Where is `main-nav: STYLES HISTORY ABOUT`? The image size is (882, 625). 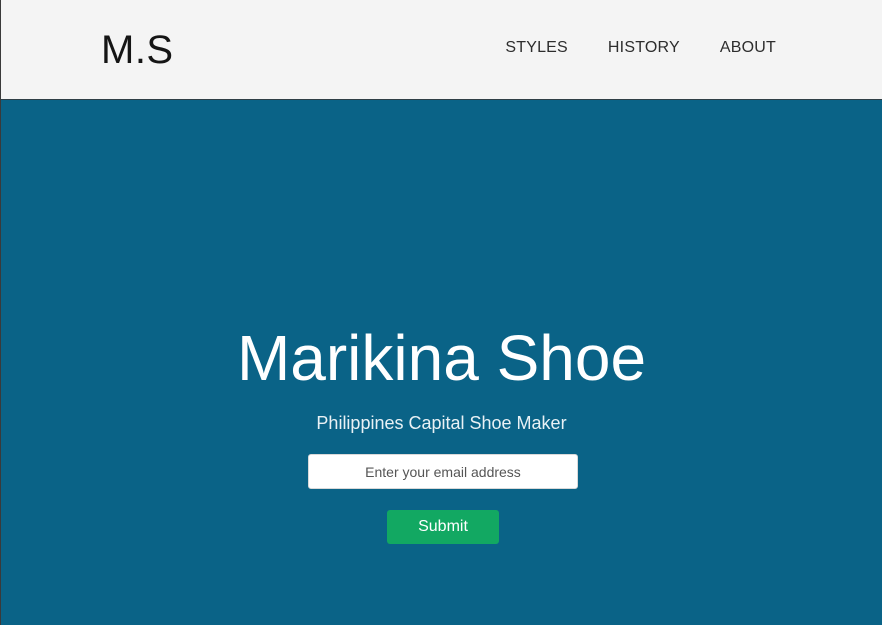
main-nav: STYLES HISTORY ABOUT is located at coordinates (640, 48).